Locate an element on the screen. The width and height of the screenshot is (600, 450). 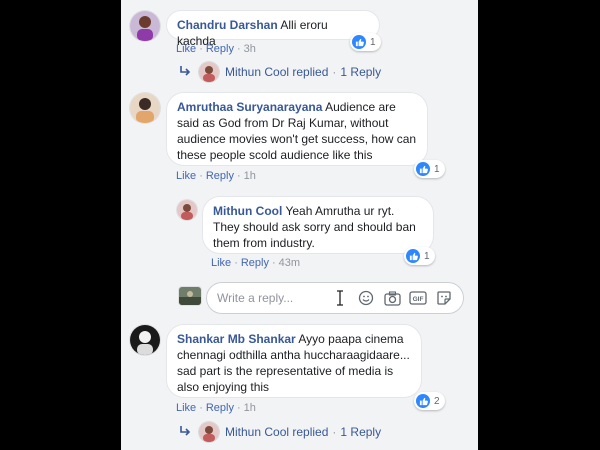
gif-icon: GIF is located at coordinates (418, 298).